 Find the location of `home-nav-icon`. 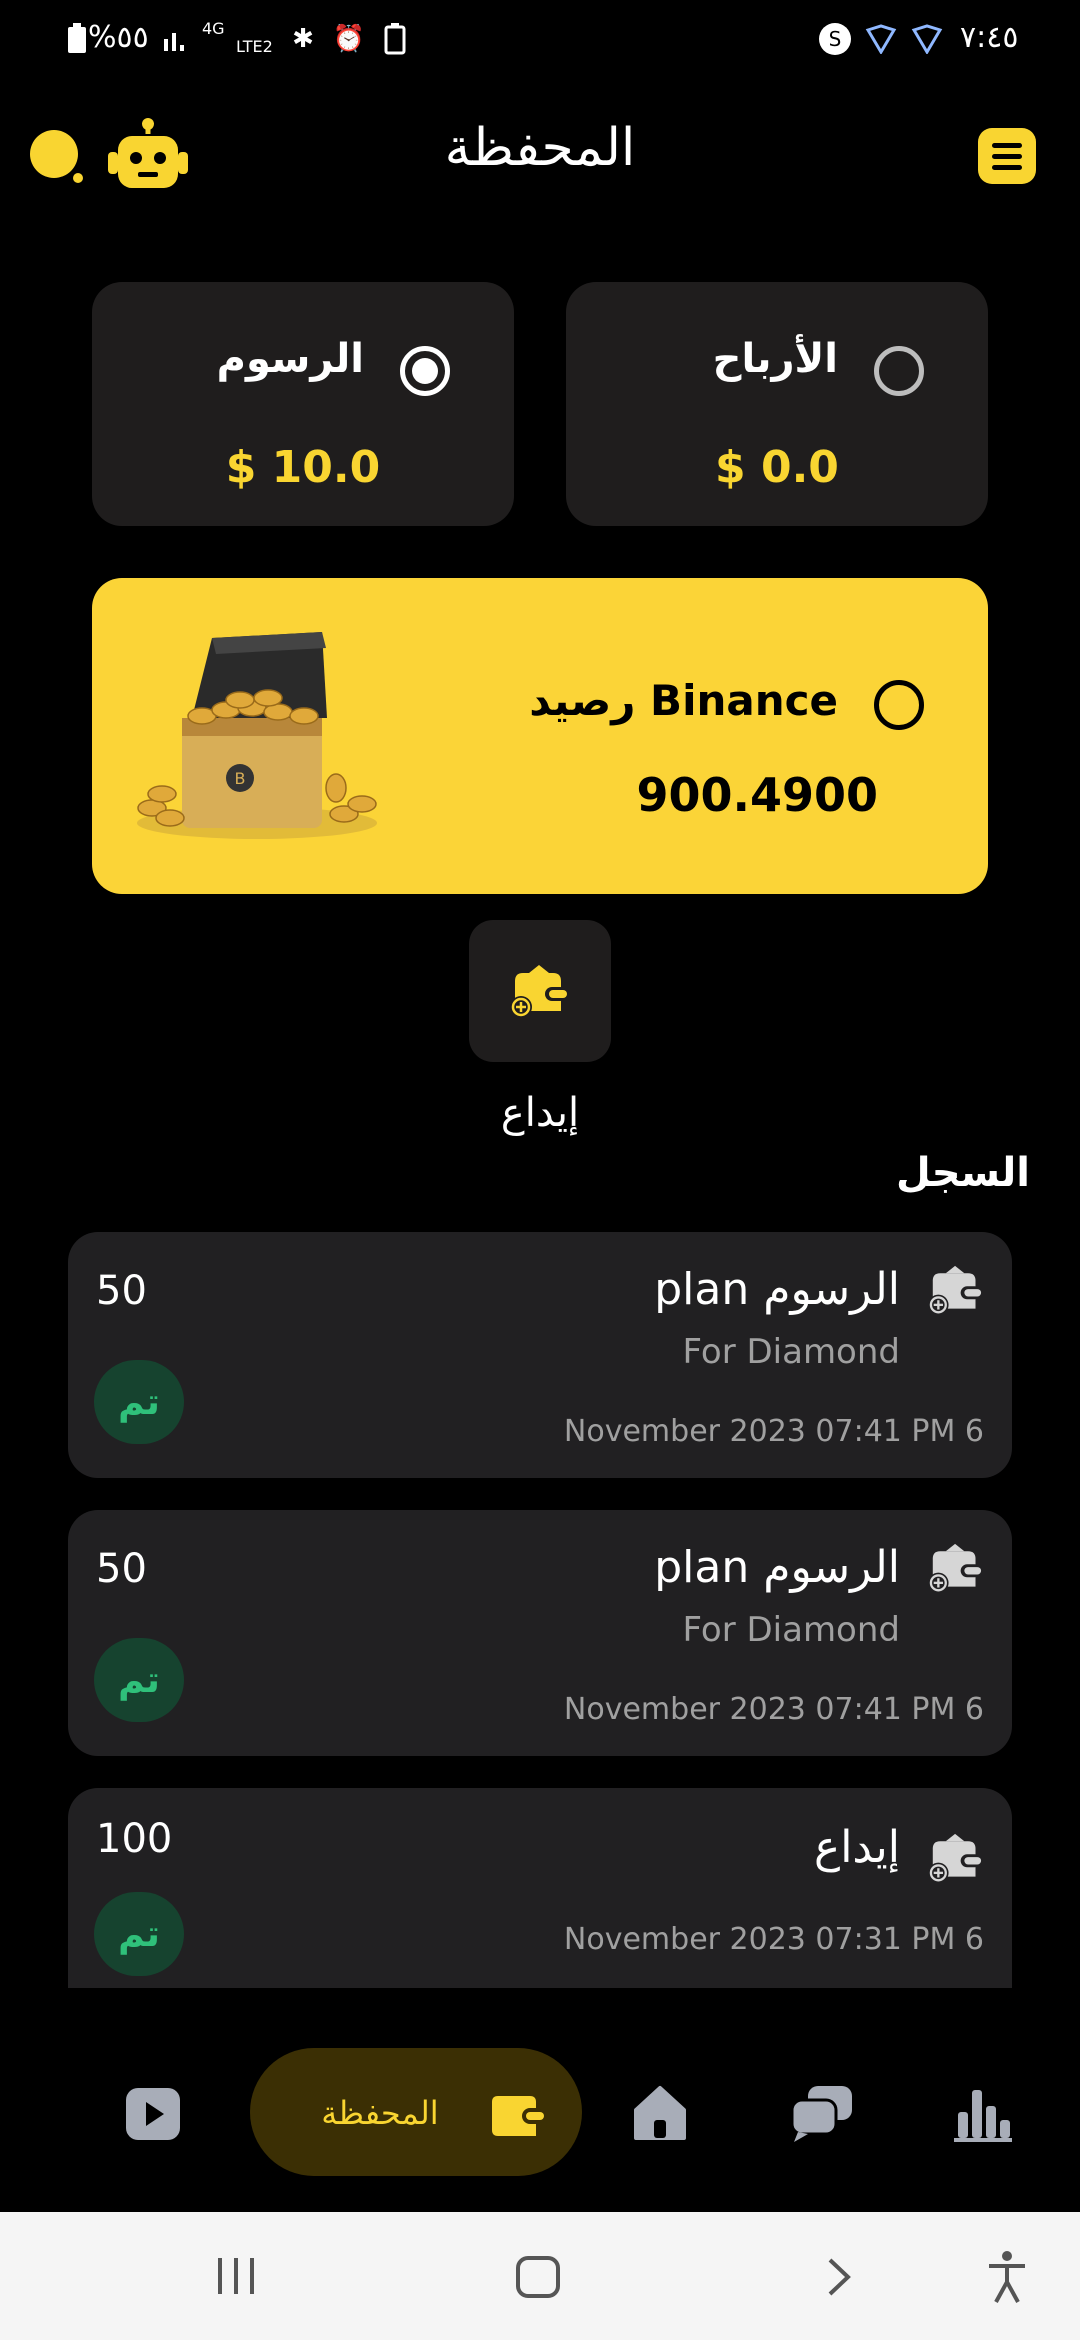

home-nav-icon is located at coordinates (538, 2277).